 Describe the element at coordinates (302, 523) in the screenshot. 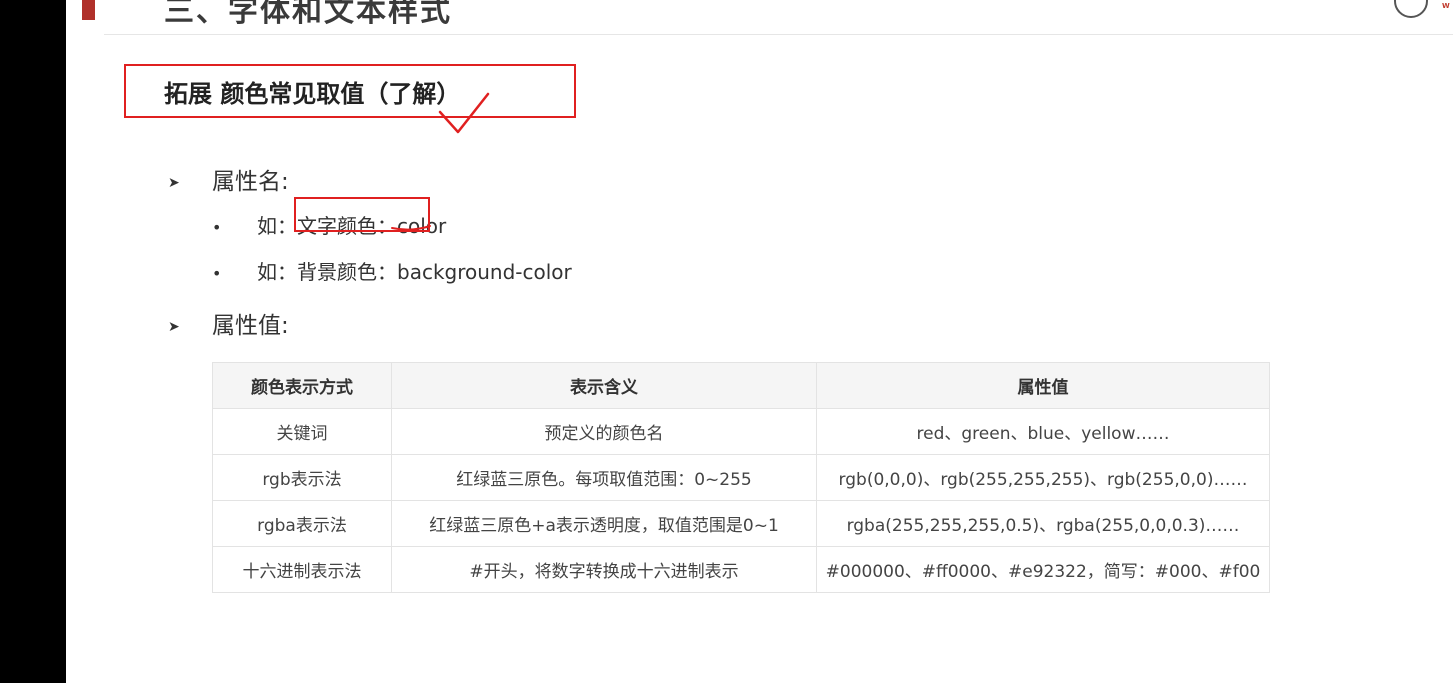

I see `table-cell: rgba表示法` at that location.